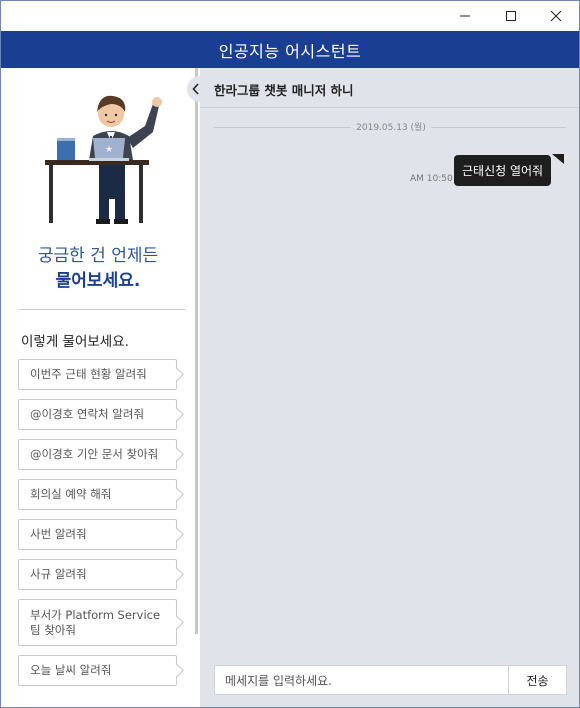 This screenshot has height=708, width=580. I want to click on suggestion-contact: @이경호 연락처 알려줘, so click(97, 414).